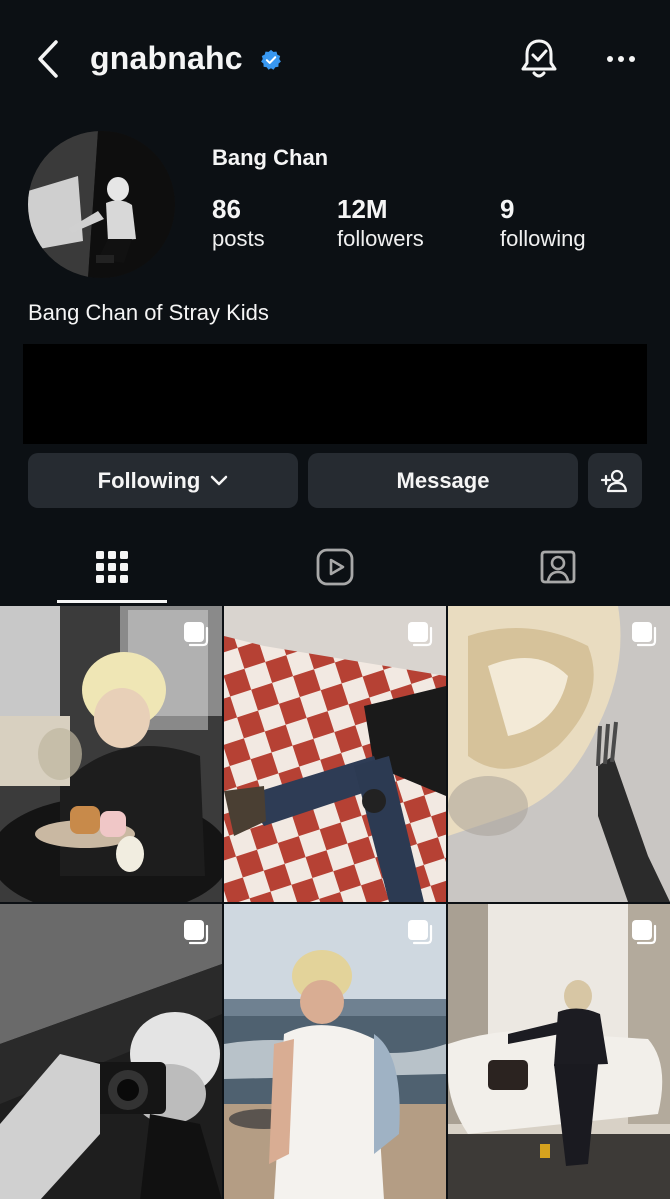  I want to click on tab-reels, so click(335, 567).